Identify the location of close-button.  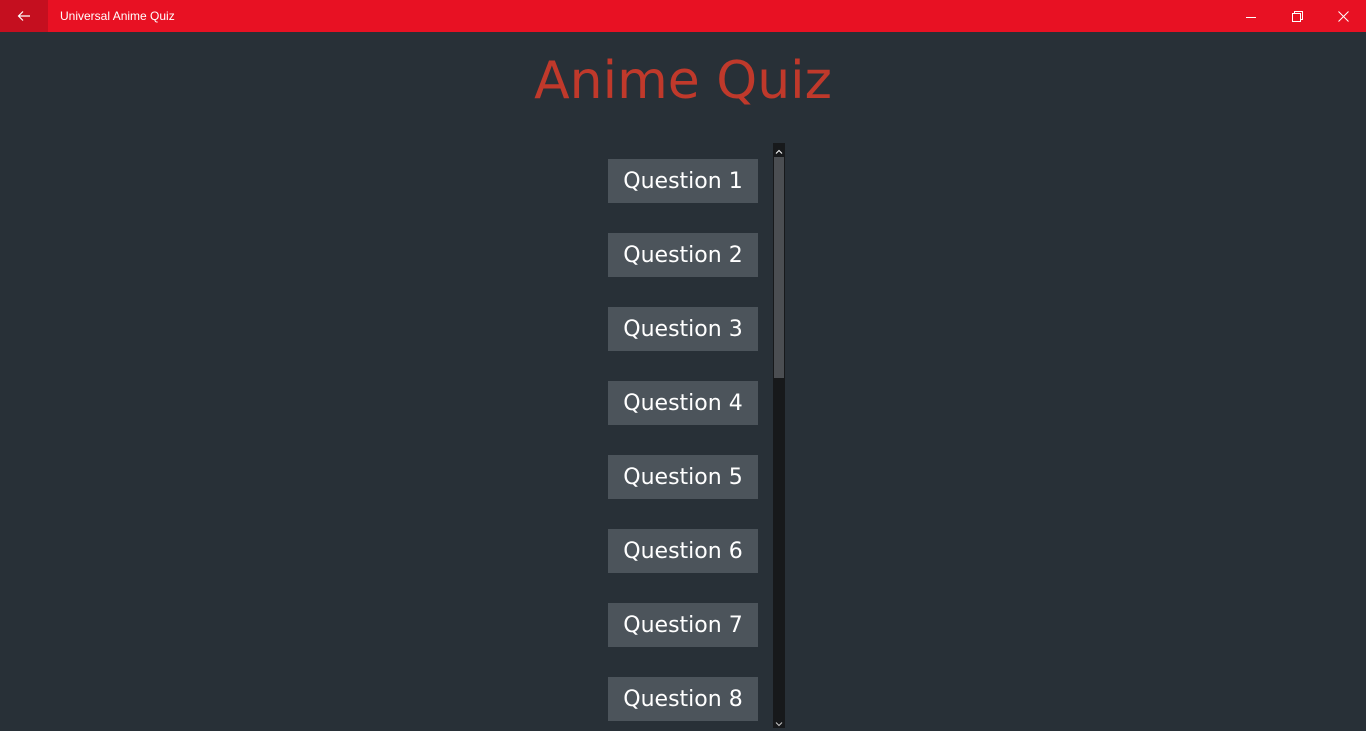
(1343, 16).